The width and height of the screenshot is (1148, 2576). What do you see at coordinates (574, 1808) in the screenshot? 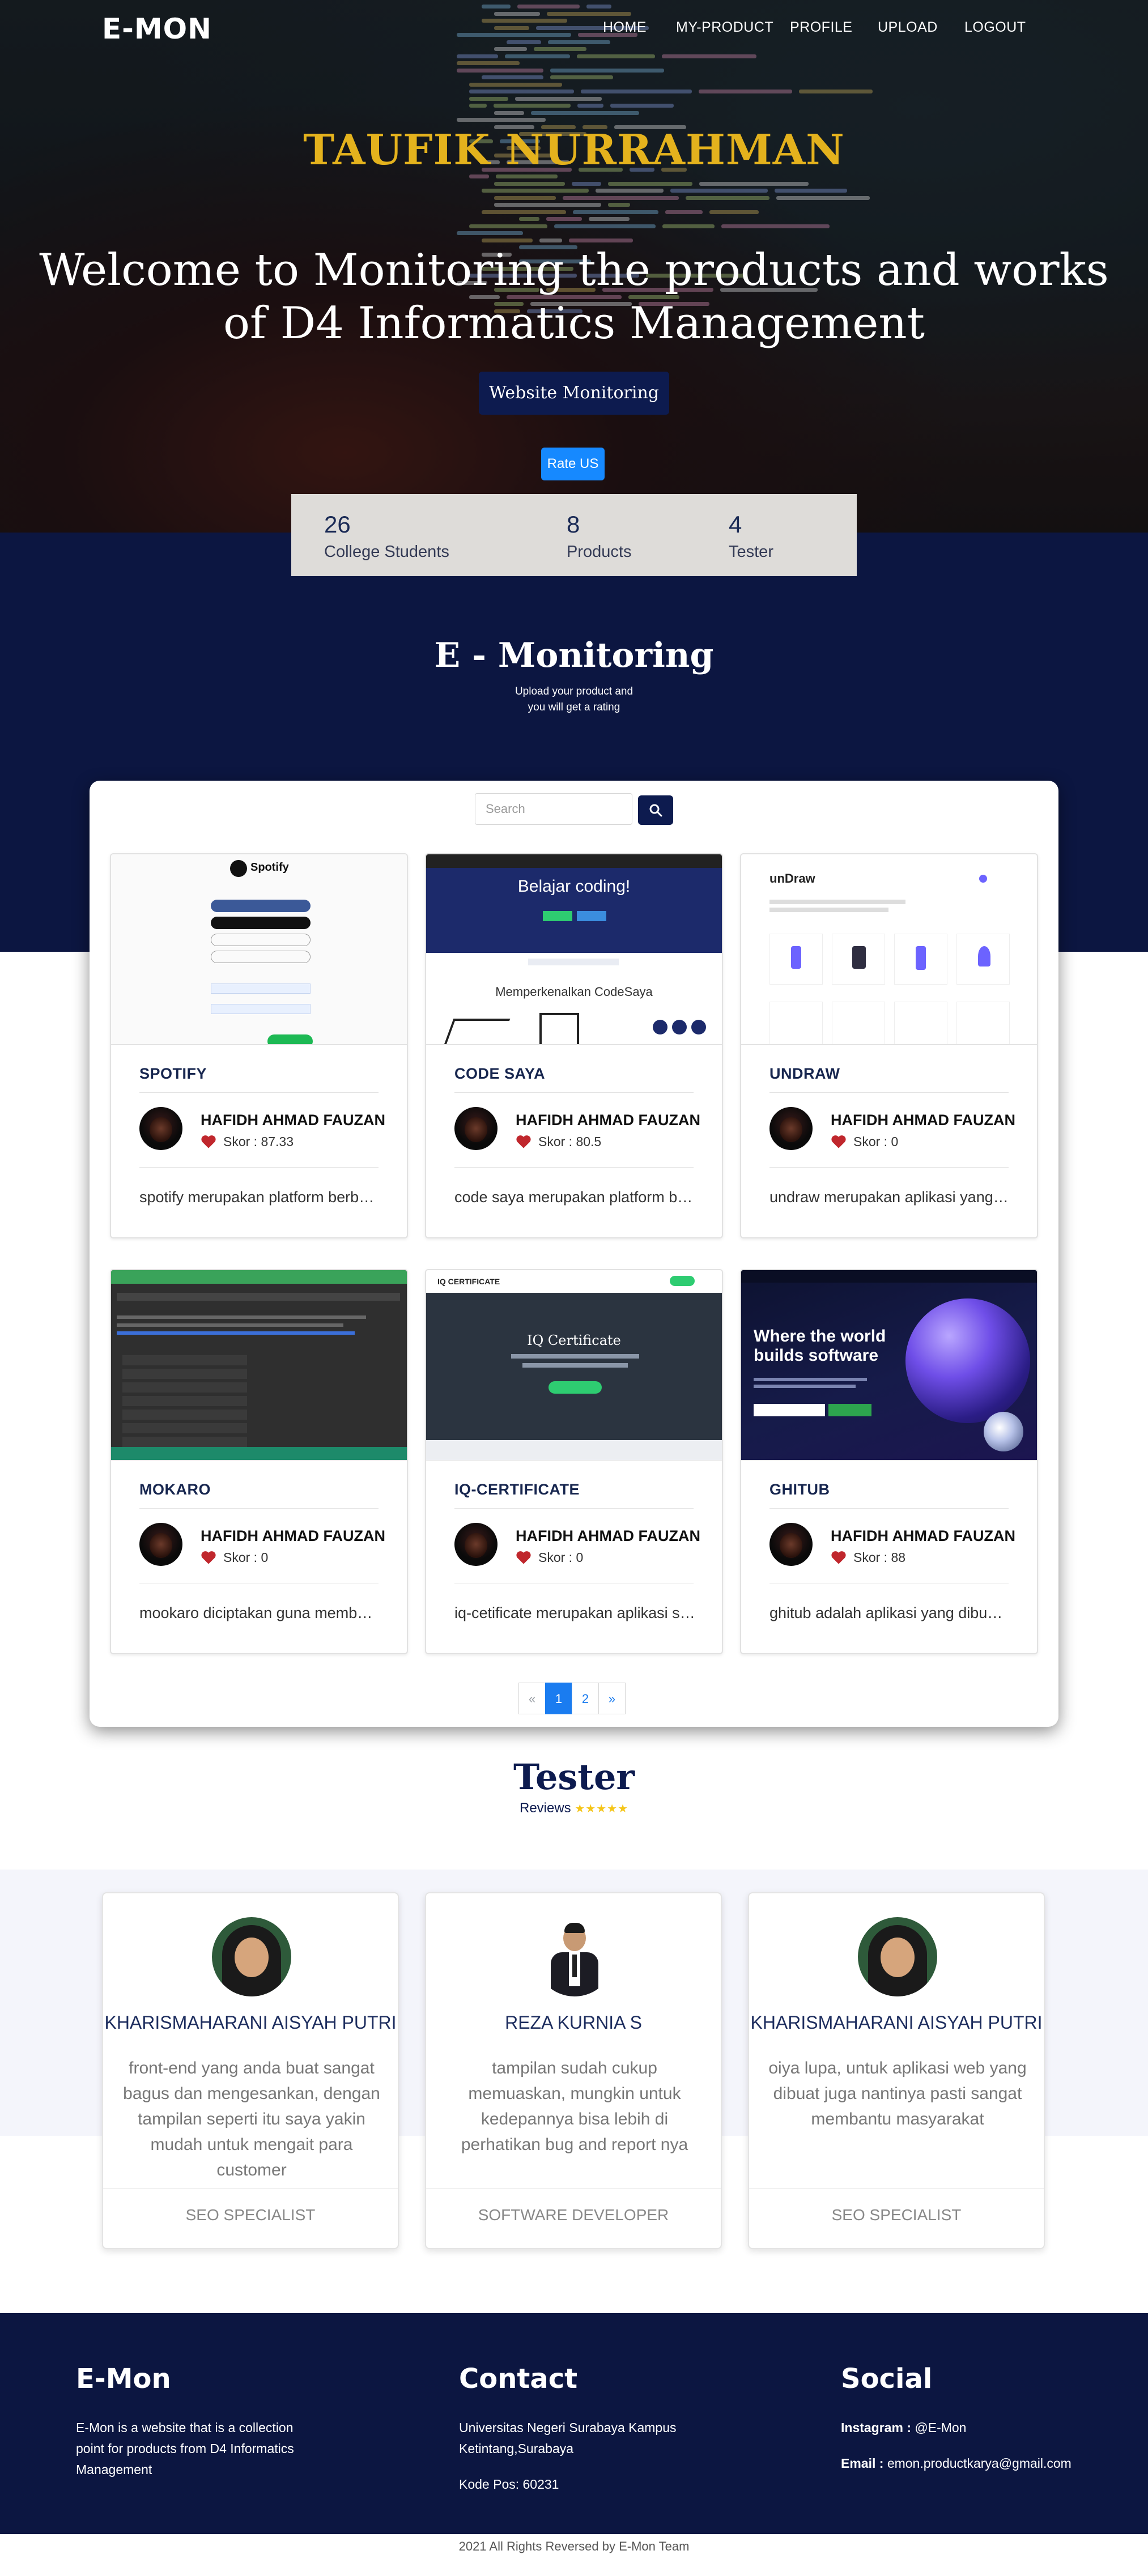
I see `section-subtitle-reviews: Reviews ★★★★★` at bounding box center [574, 1808].